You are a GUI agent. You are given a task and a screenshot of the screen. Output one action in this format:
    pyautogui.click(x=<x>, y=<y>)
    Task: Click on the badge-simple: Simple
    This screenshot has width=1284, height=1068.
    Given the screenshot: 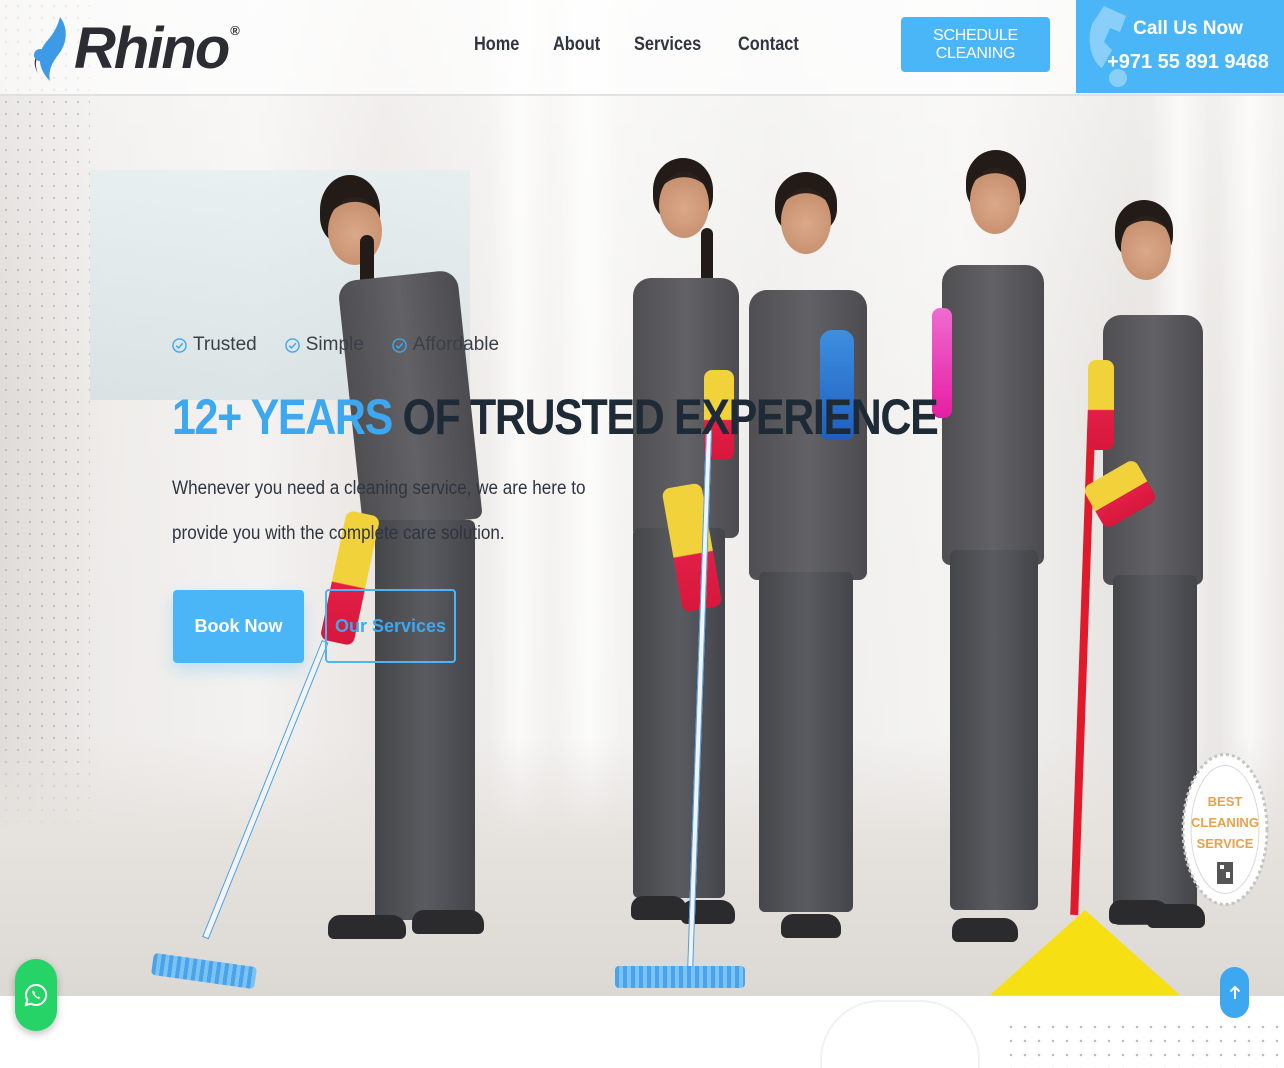 What is the action you would take?
    pyautogui.click(x=324, y=345)
    